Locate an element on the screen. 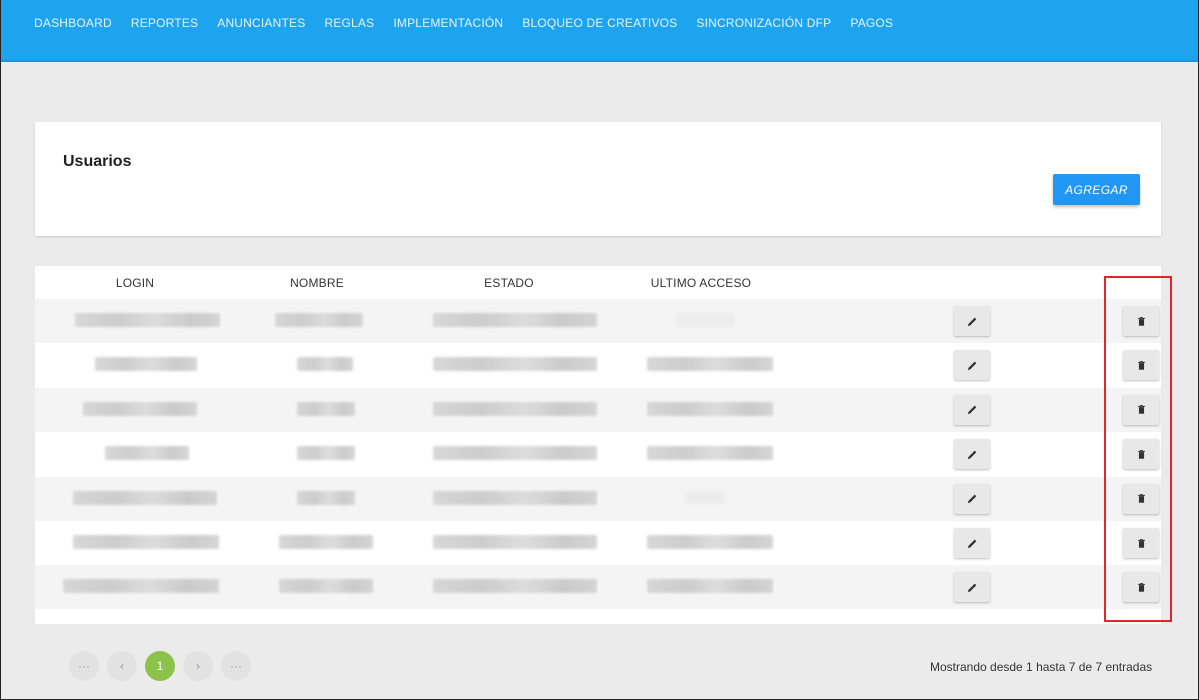  column-estado: ESTADO is located at coordinates (509, 283).